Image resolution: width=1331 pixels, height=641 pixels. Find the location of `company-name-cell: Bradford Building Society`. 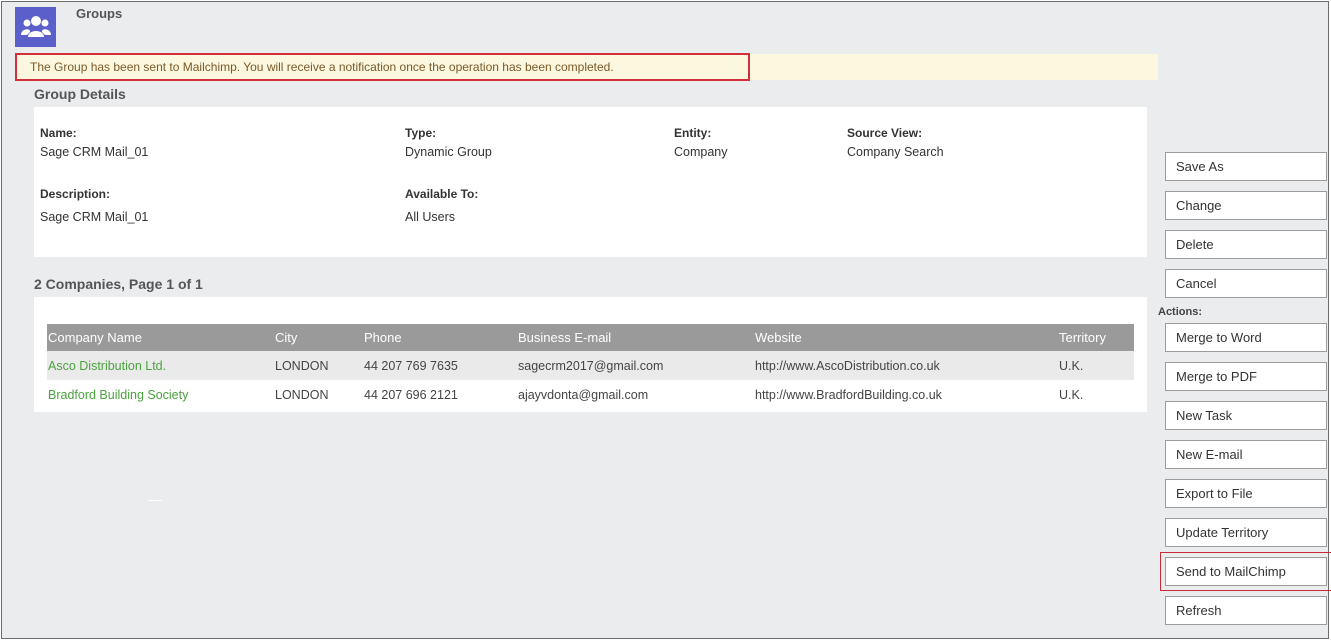

company-name-cell: Bradford Building Society is located at coordinates (160, 394).